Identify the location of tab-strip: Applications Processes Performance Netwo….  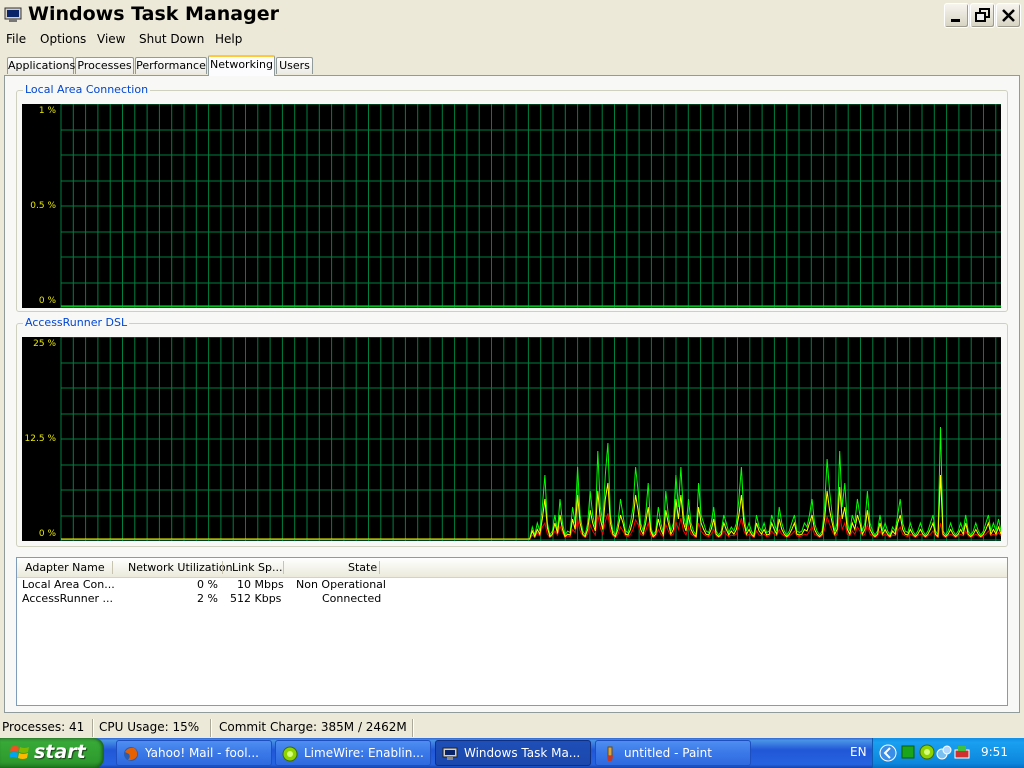
(512, 65).